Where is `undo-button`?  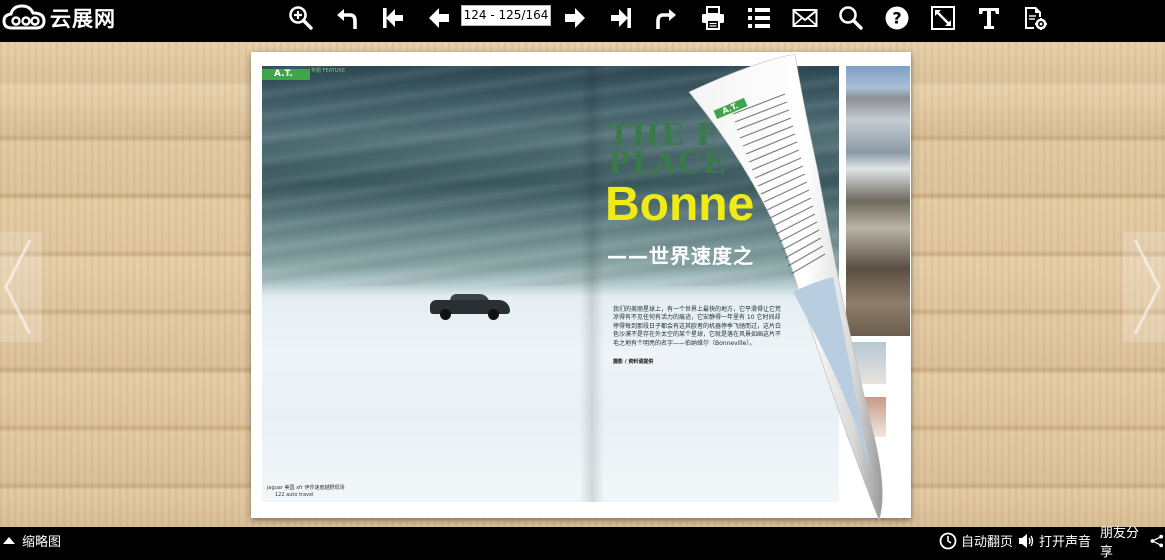
undo-button is located at coordinates (347, 18).